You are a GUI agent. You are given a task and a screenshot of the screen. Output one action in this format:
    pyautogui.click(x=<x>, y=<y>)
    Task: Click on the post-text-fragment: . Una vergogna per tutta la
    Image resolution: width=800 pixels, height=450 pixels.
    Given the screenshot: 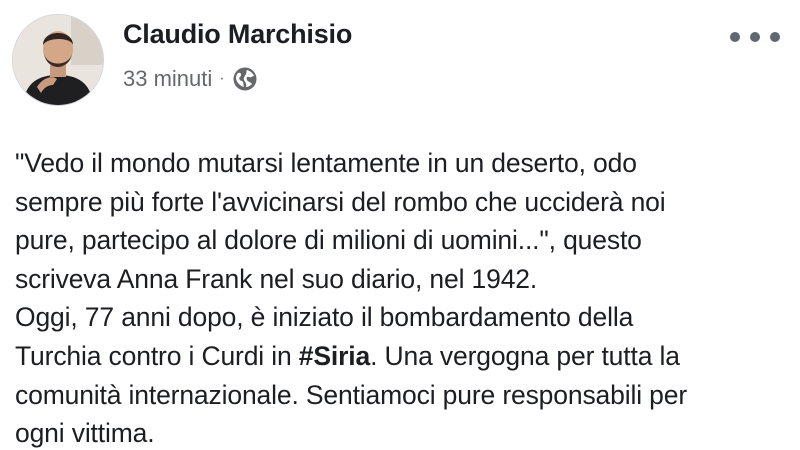 What is the action you would take?
    pyautogui.click(x=525, y=355)
    